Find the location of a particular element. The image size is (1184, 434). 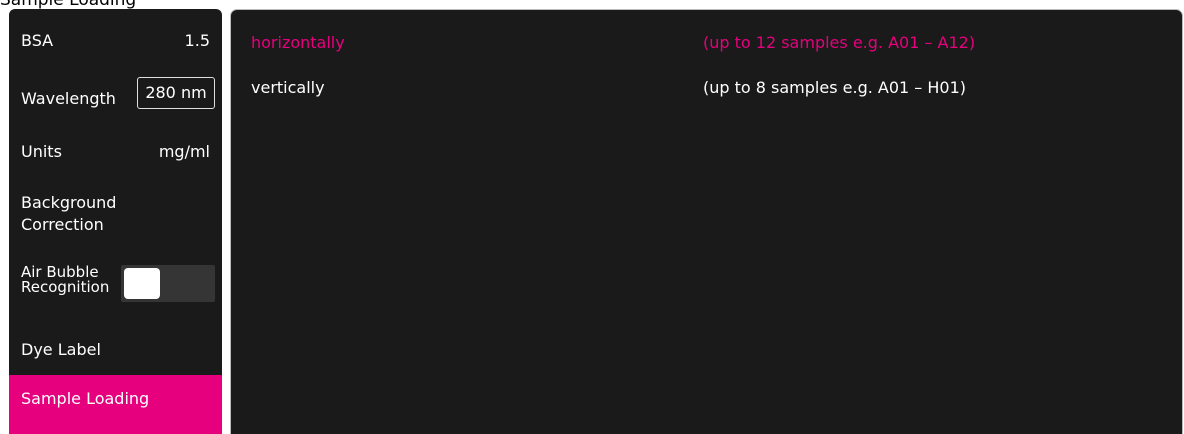

toggle-knob is located at coordinates (142, 283).